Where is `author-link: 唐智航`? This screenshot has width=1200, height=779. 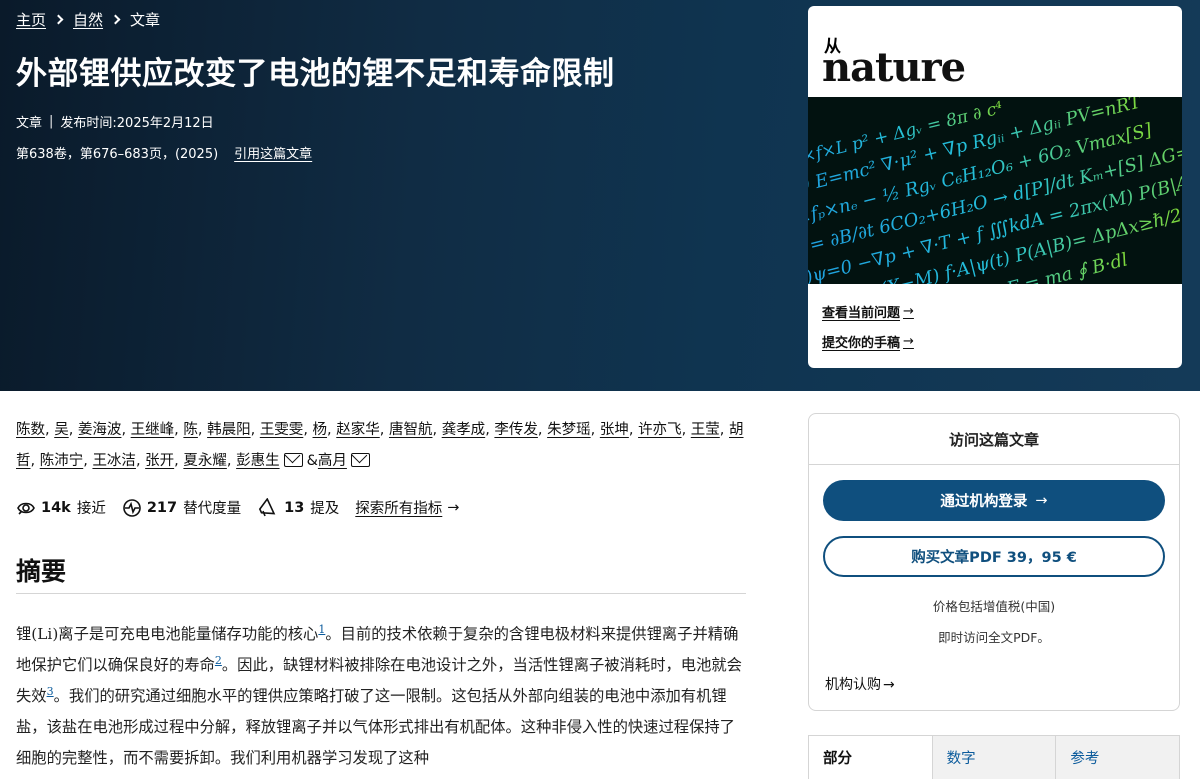
author-link: 唐智航 is located at coordinates (411, 430).